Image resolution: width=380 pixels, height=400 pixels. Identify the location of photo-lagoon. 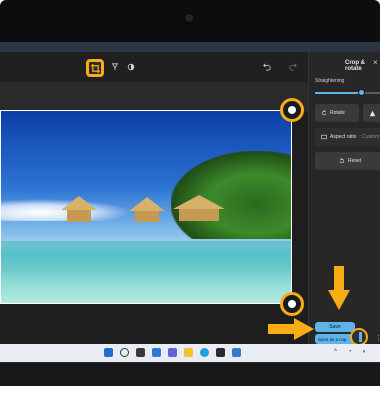
(146, 272).